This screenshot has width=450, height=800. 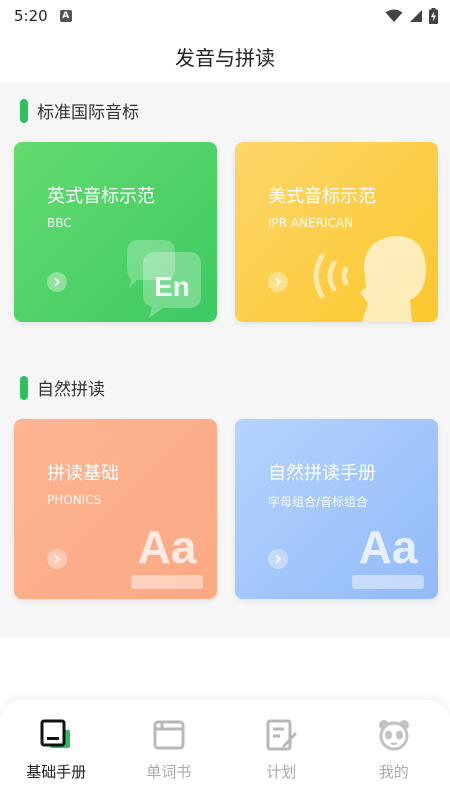 What do you see at coordinates (225, 16) in the screenshot?
I see `status-bar: 5:20 A` at bounding box center [225, 16].